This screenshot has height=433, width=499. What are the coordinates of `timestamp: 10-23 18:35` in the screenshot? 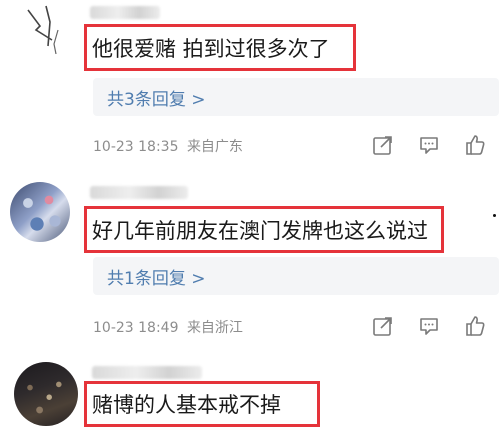 It's located at (136, 147).